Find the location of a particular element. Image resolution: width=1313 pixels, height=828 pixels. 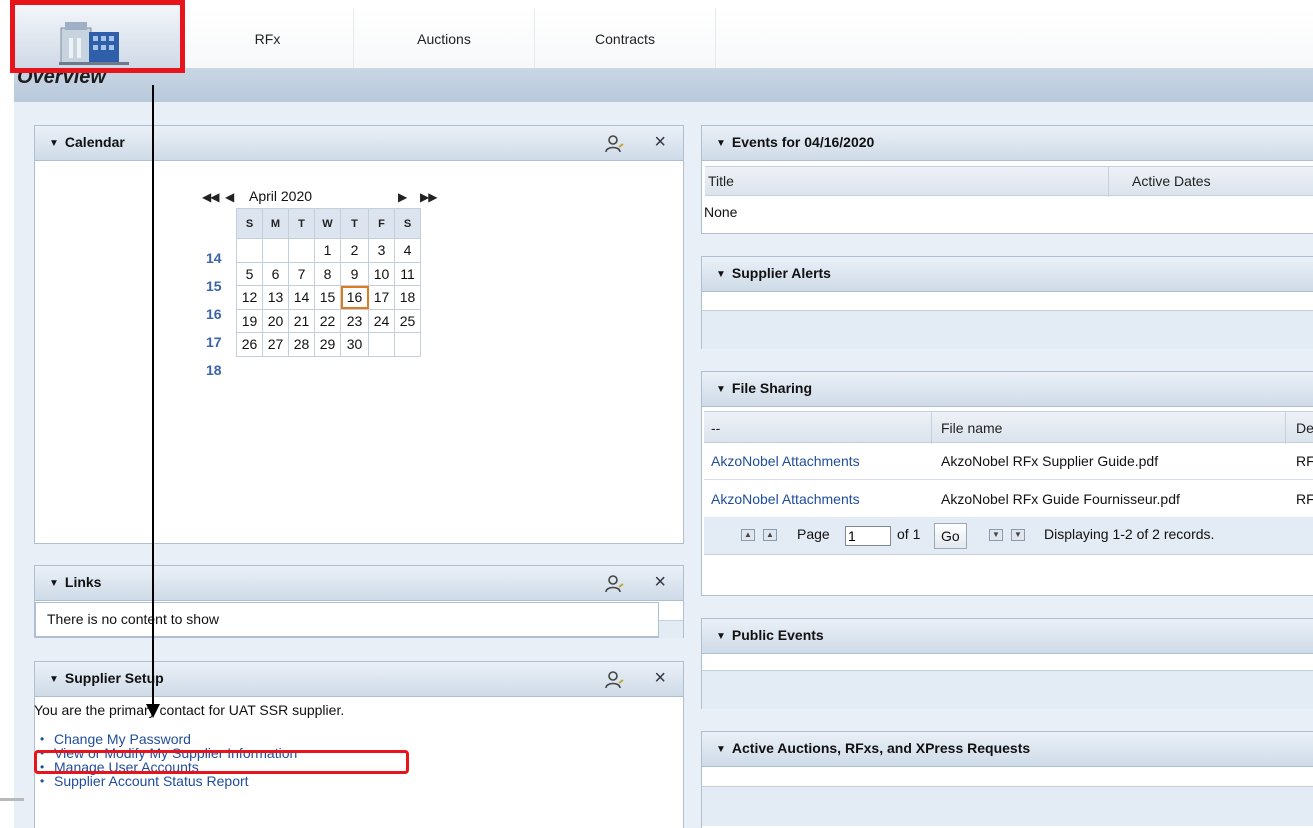

calendar-day: 17 is located at coordinates (381, 297).